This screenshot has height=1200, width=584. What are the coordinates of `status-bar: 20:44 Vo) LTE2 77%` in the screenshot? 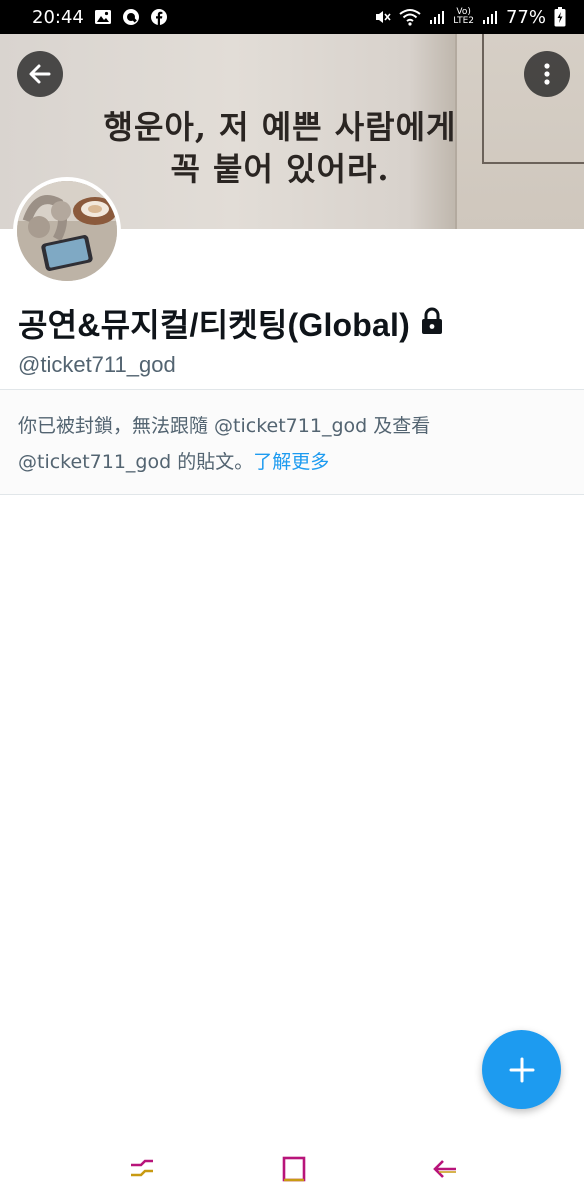 It's located at (292, 17).